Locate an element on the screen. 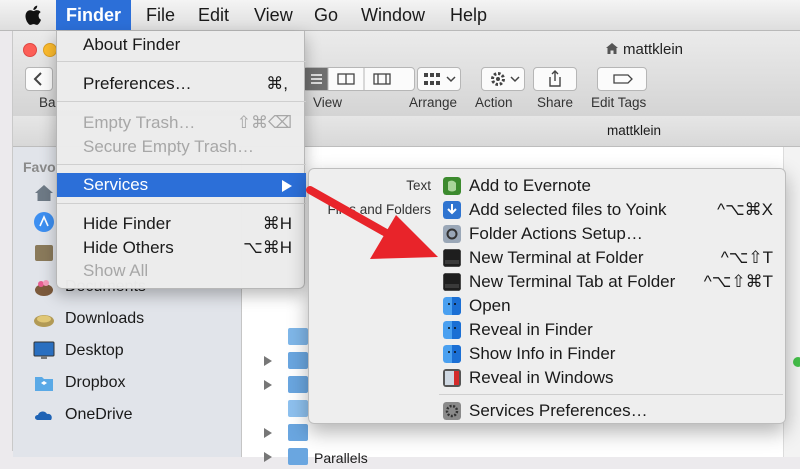 The width and height of the screenshot is (800, 469). window-minimize-button is located at coordinates (50, 50).